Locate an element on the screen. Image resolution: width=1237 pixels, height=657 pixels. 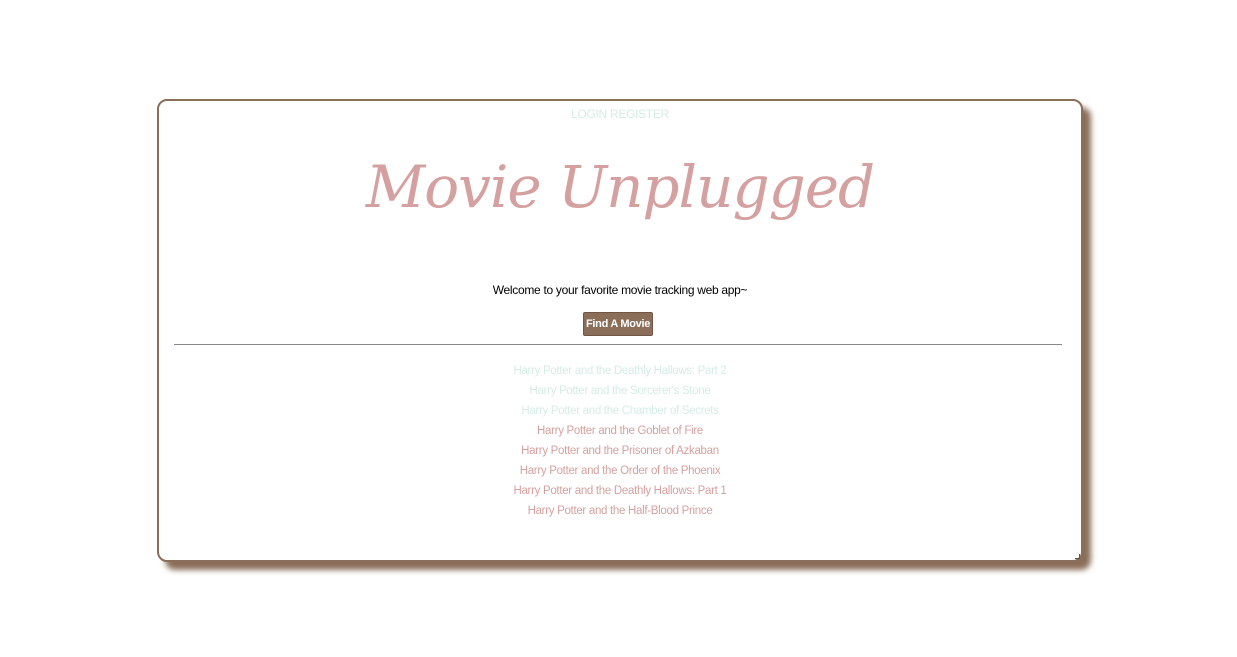
movie-item: Harry Potter and the Sorcerer's Stone is located at coordinates (620, 391).